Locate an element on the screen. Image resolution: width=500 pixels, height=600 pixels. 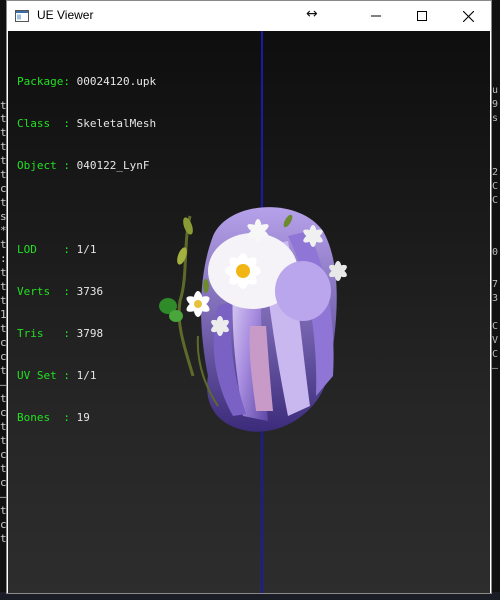
class-row: Class : SkeletalMesh is located at coordinates (87, 123).